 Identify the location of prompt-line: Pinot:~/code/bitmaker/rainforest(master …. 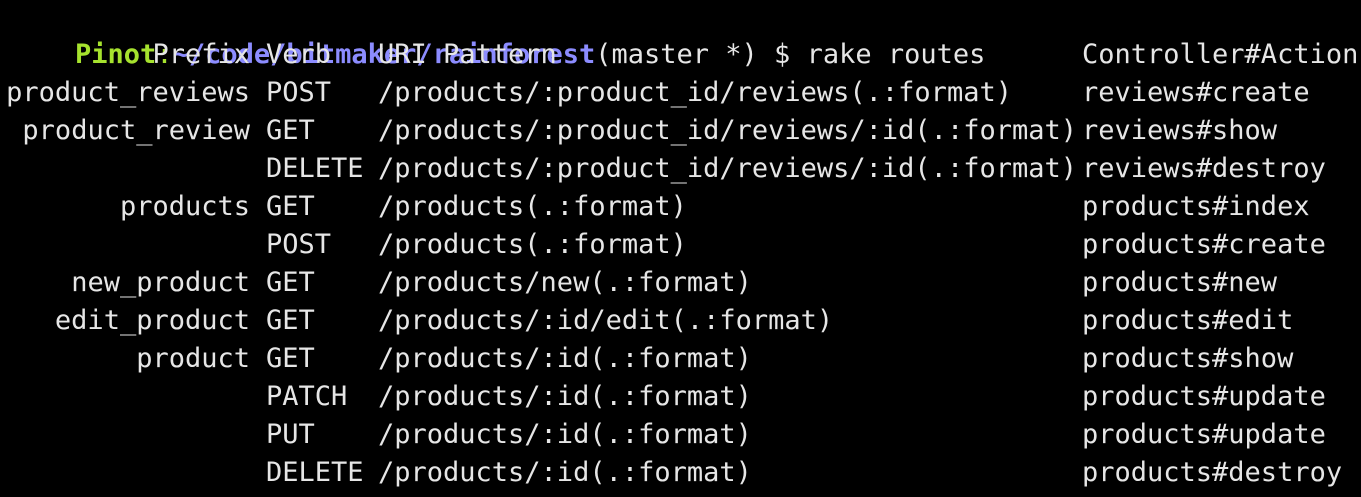
(497, 35).